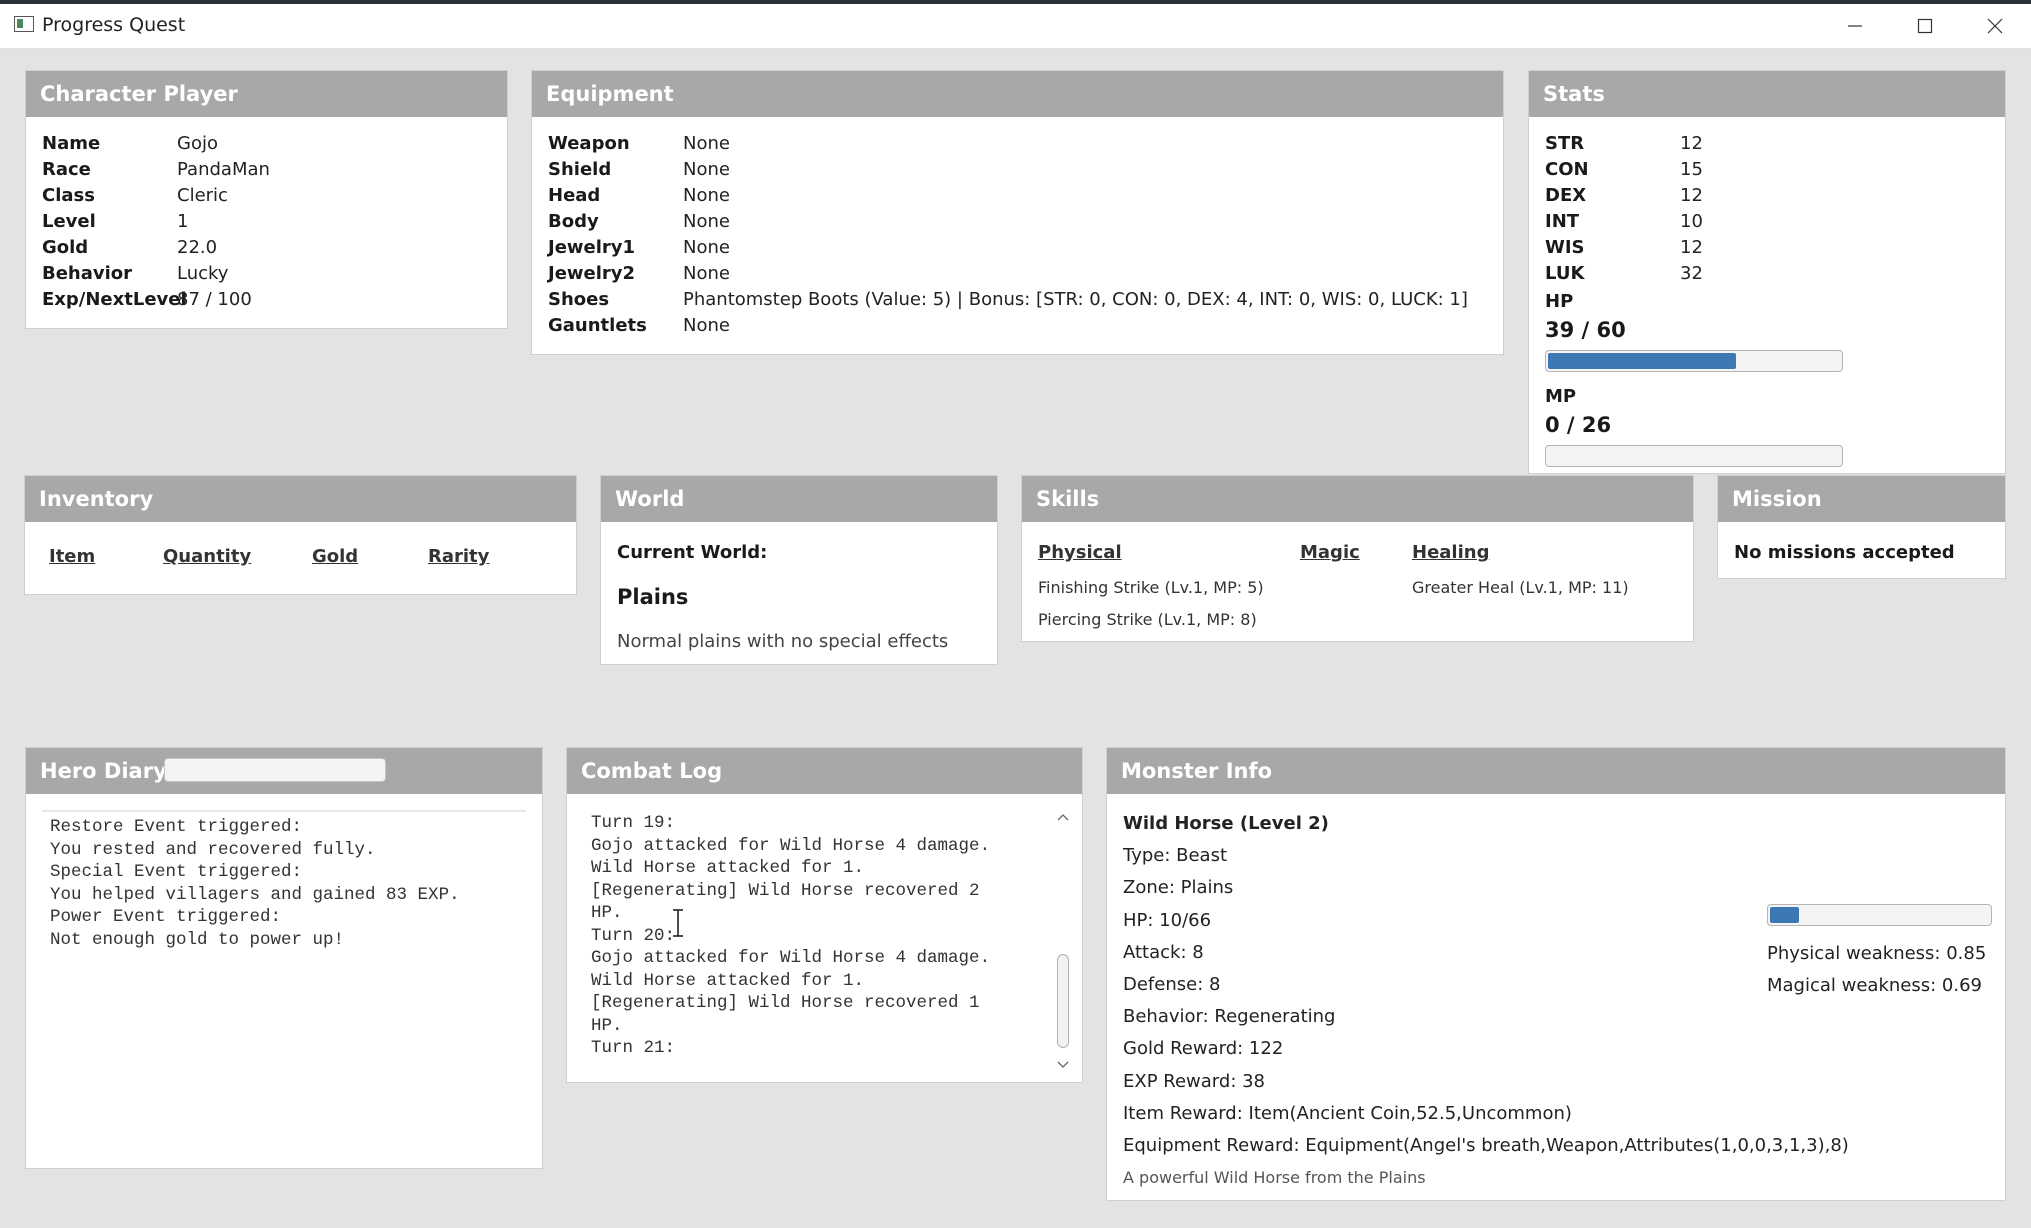 Image resolution: width=2031 pixels, height=1228 pixels. What do you see at coordinates (633, 823) in the screenshot?
I see `combat-log-line: Turn 19:` at bounding box center [633, 823].